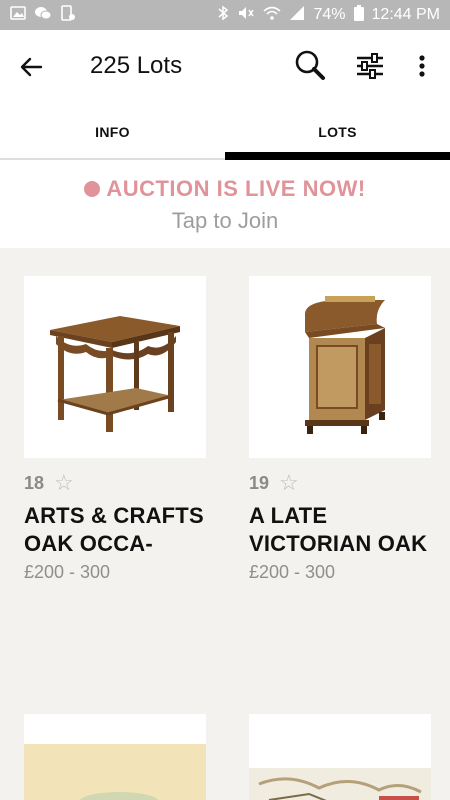 Image resolution: width=450 pixels, height=800 pixels. I want to click on battery-icon, so click(358, 15).